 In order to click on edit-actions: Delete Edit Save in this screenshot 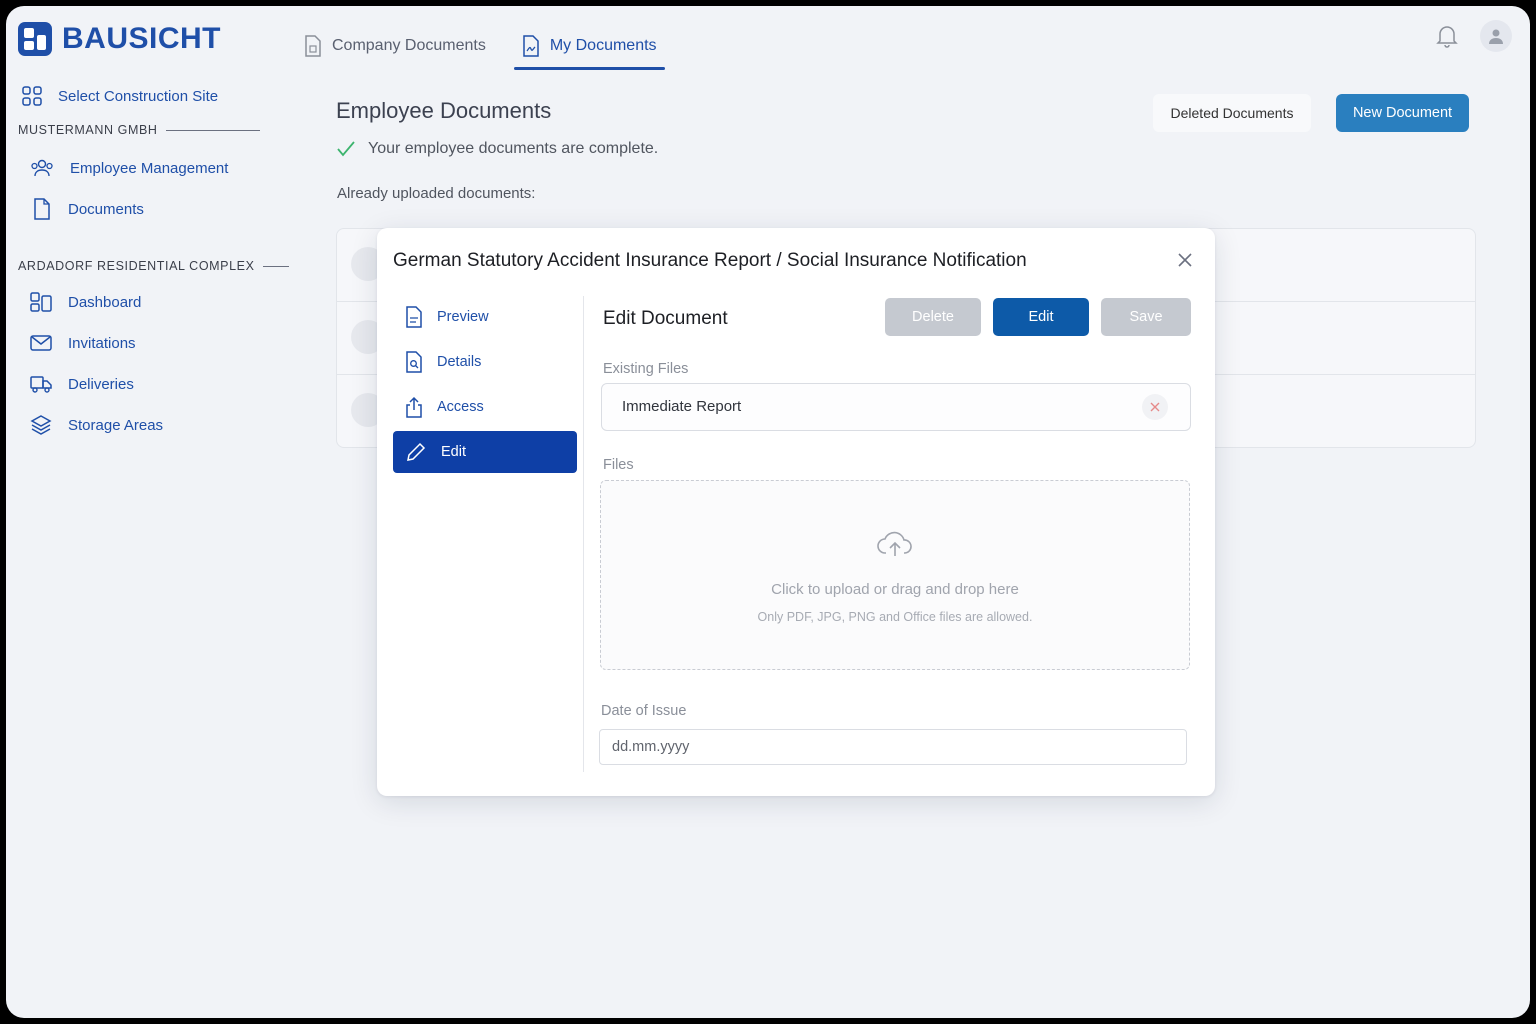, I will do `click(1038, 317)`.